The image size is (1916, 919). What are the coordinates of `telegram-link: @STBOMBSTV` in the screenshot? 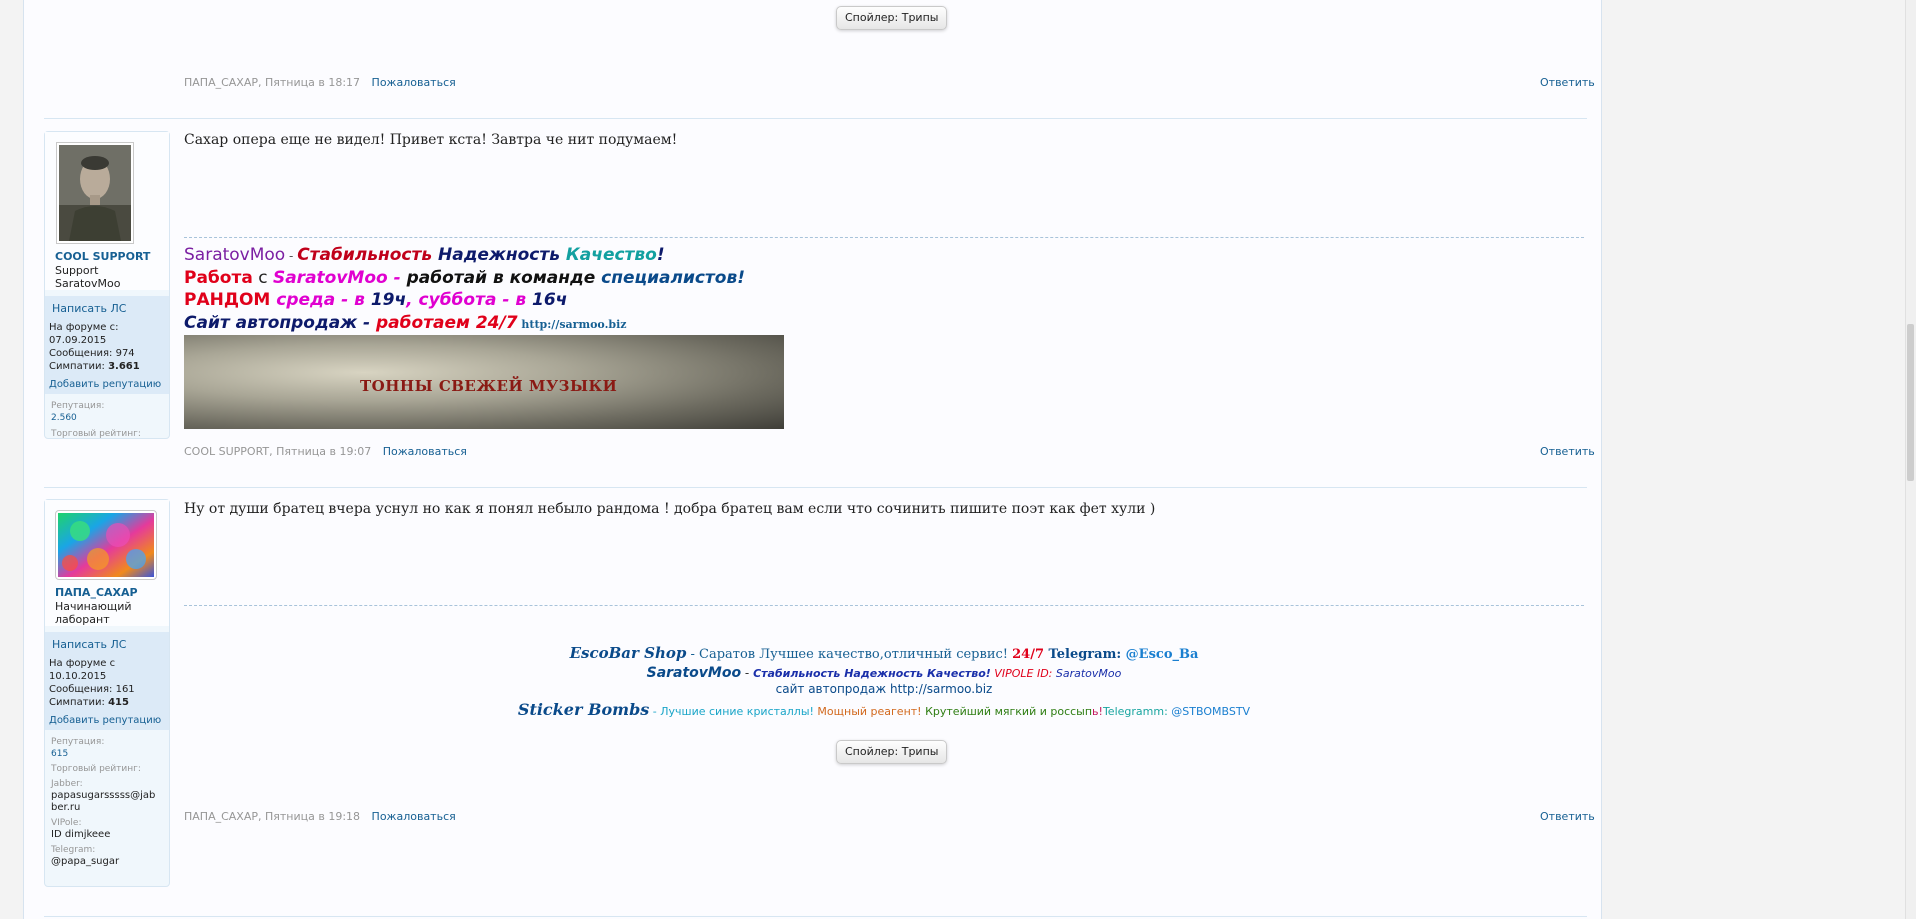 It's located at (1210, 711).